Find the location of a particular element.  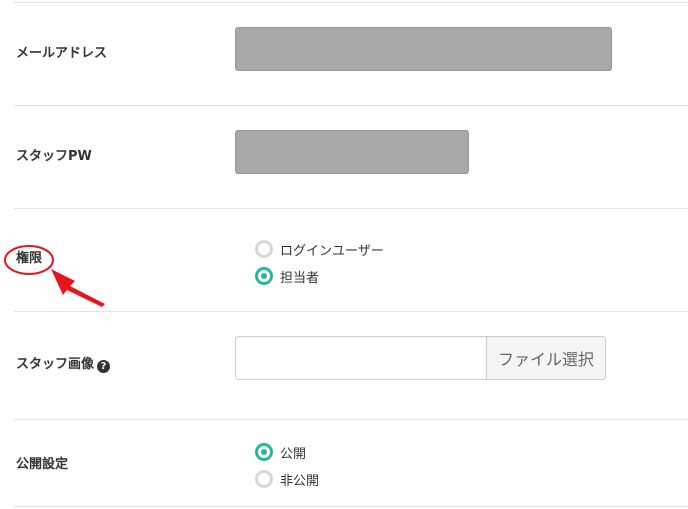

role-option-label: 担当者 is located at coordinates (300, 278).